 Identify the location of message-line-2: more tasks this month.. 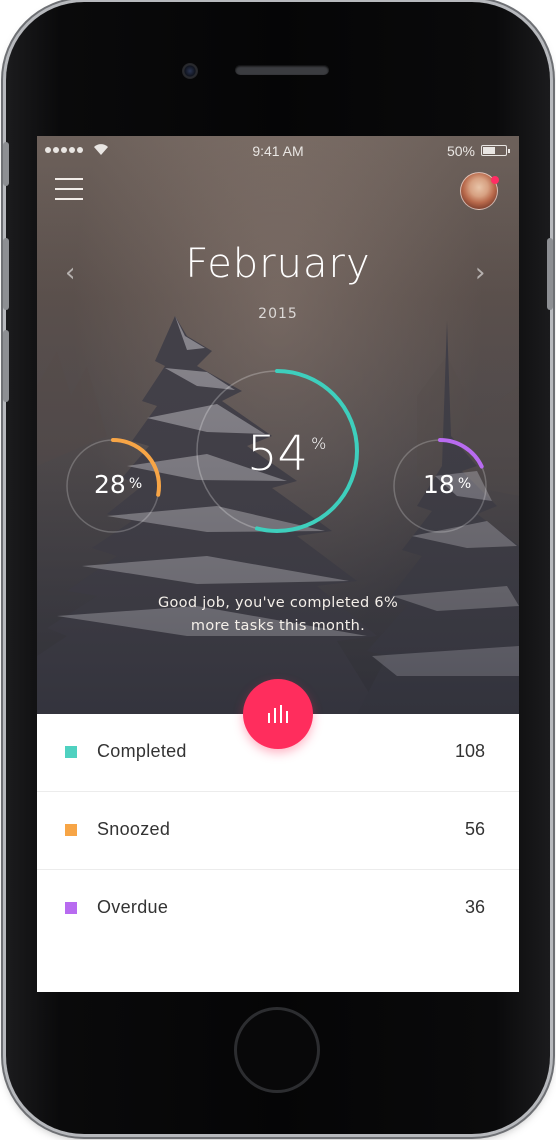
(278, 626).